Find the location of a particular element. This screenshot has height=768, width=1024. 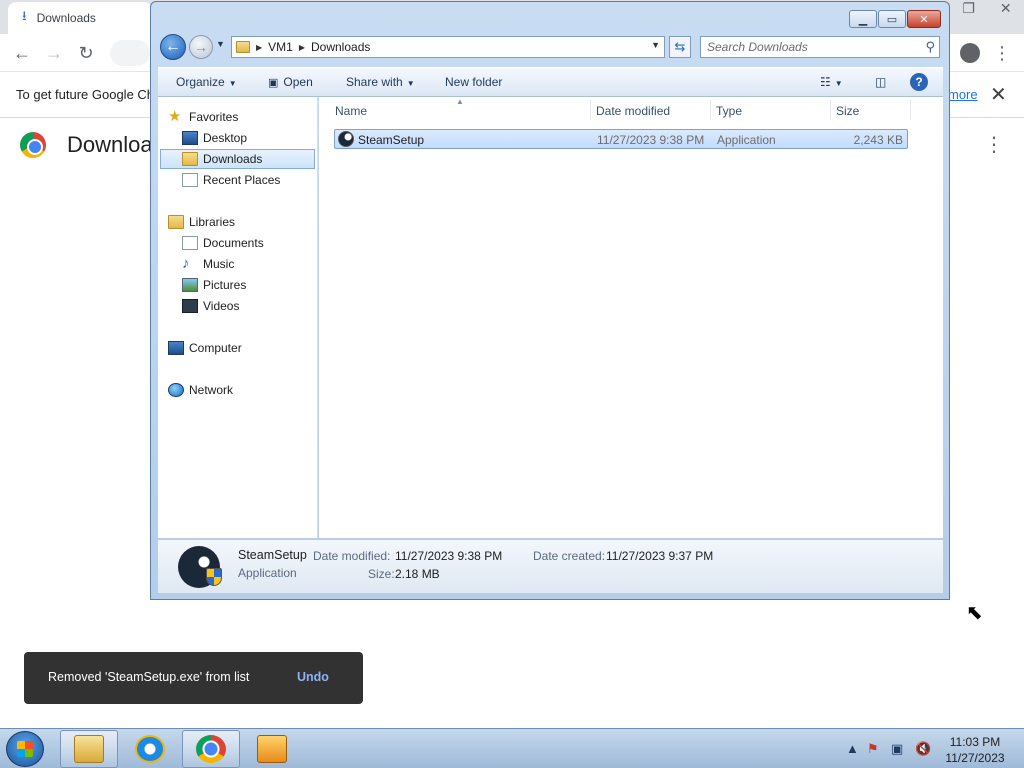

volume-muted-icon: 🔇 is located at coordinates (923, 749).